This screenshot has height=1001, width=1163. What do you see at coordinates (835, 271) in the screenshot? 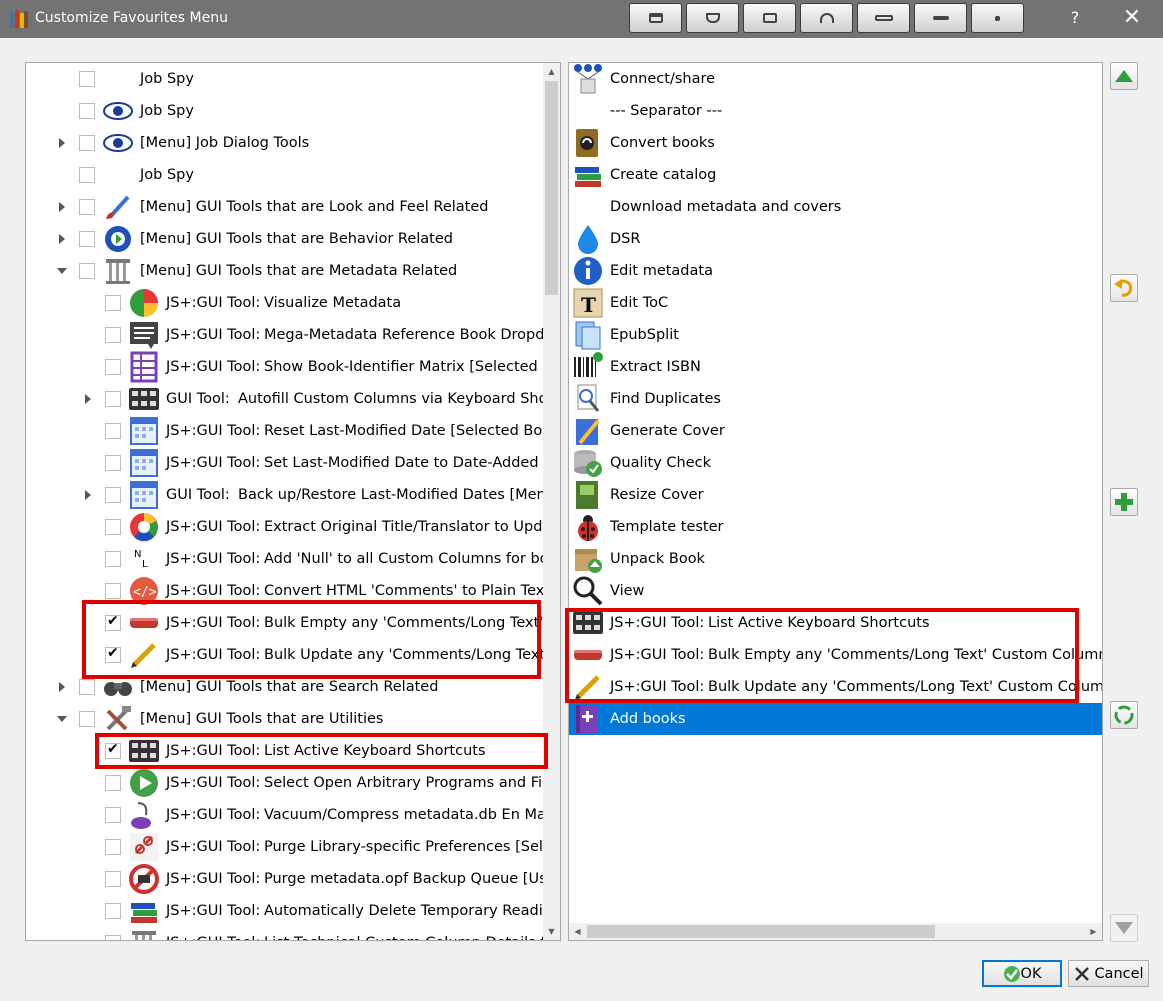
I see `list-item: Edit metadata` at bounding box center [835, 271].